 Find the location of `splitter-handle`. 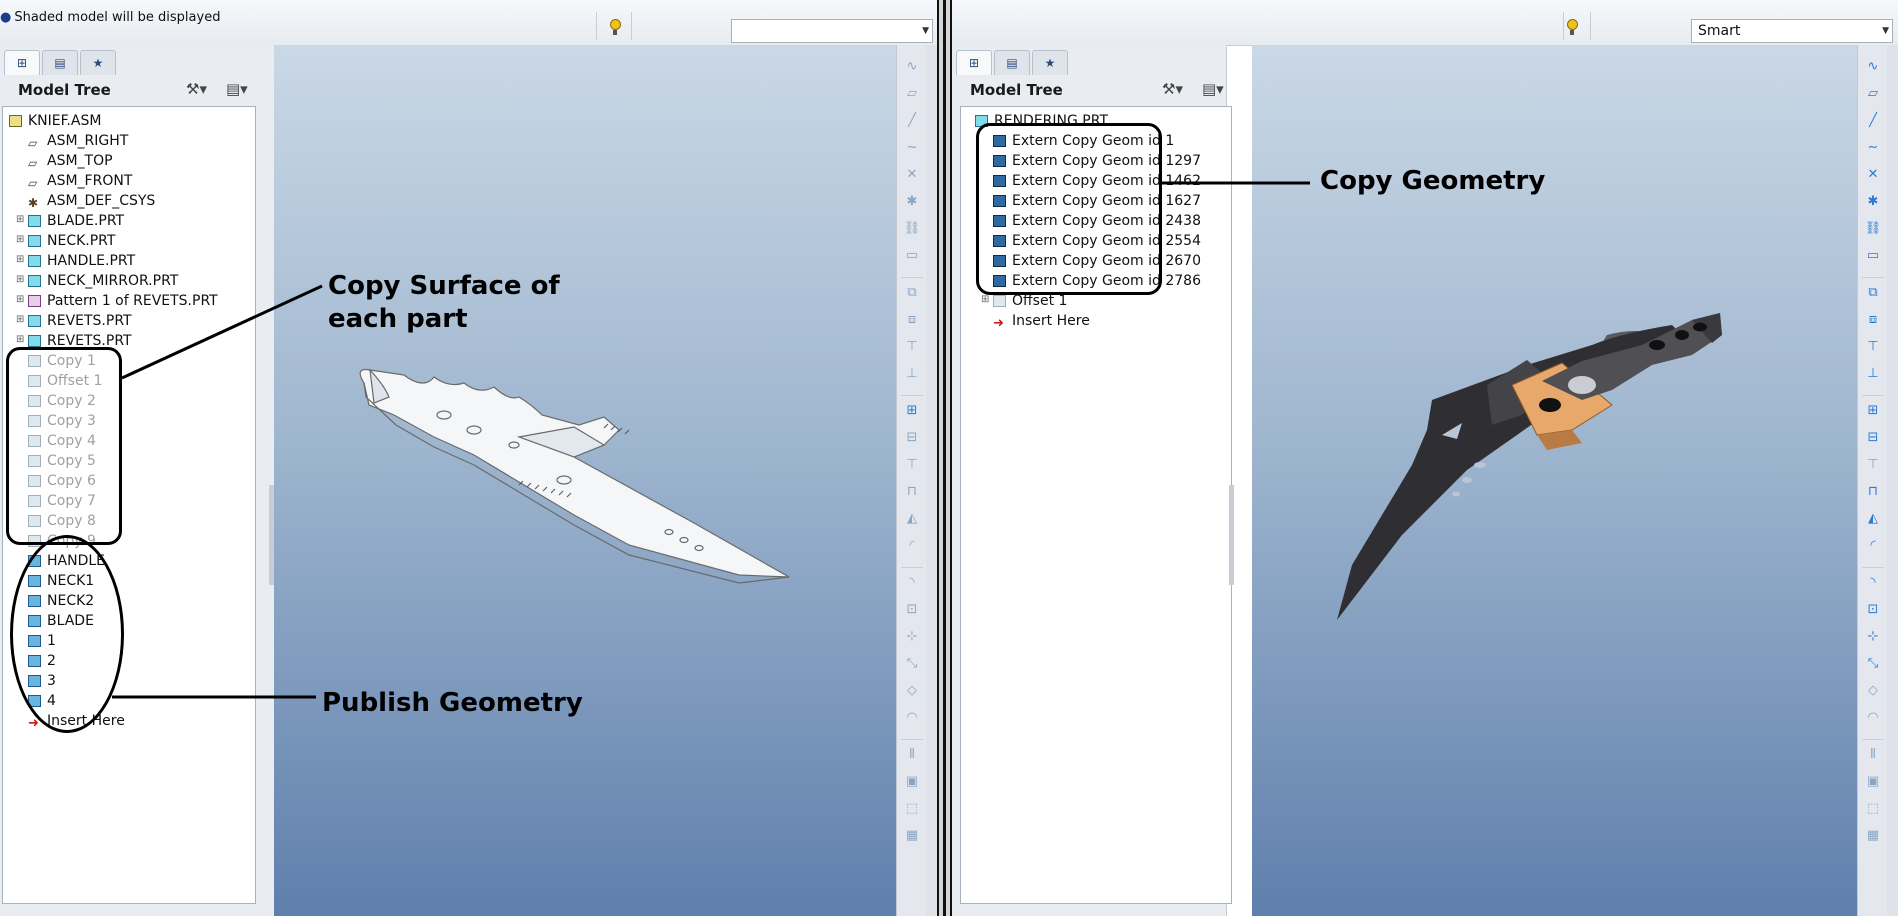

splitter-handle is located at coordinates (1231, 535).